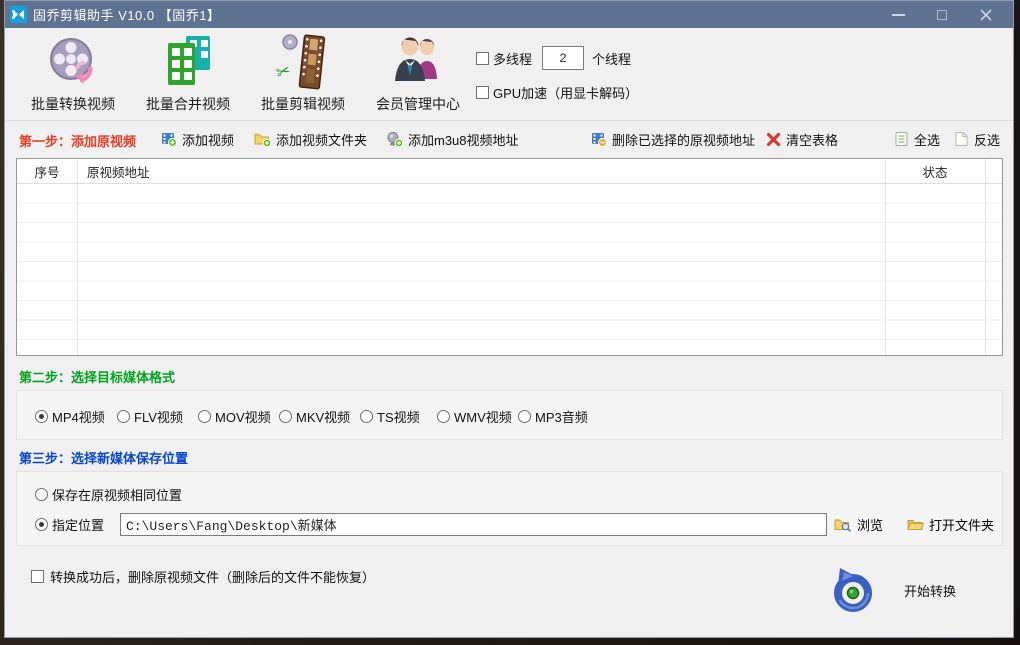 The image size is (1020, 645). I want to click on format-radio-mov: MOV视频, so click(234, 416).